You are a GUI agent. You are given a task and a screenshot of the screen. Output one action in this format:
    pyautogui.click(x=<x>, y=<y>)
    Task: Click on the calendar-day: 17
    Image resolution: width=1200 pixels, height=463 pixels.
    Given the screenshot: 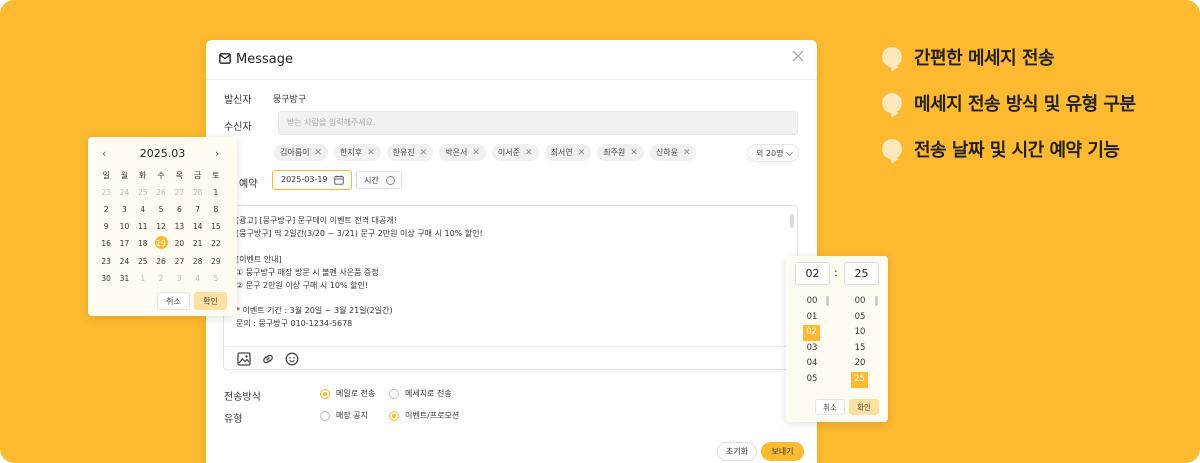 What is the action you would take?
    pyautogui.click(x=124, y=243)
    